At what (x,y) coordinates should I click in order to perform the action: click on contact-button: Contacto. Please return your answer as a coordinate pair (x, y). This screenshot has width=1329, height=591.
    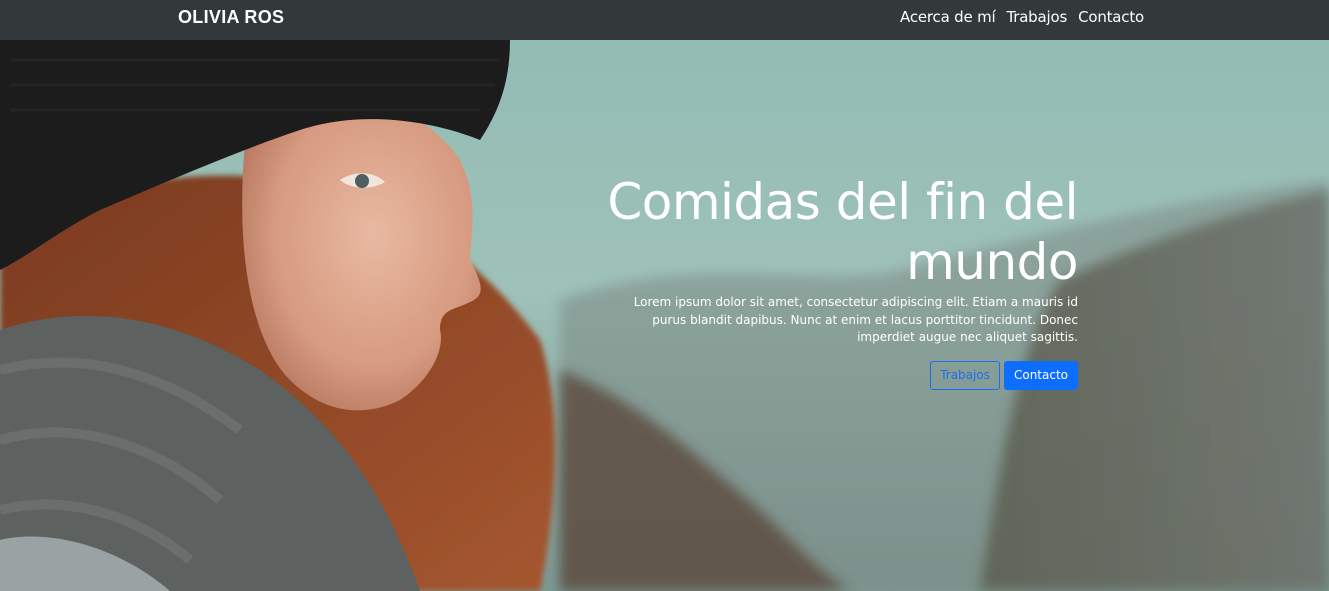
    Looking at the image, I should click on (1040, 375).